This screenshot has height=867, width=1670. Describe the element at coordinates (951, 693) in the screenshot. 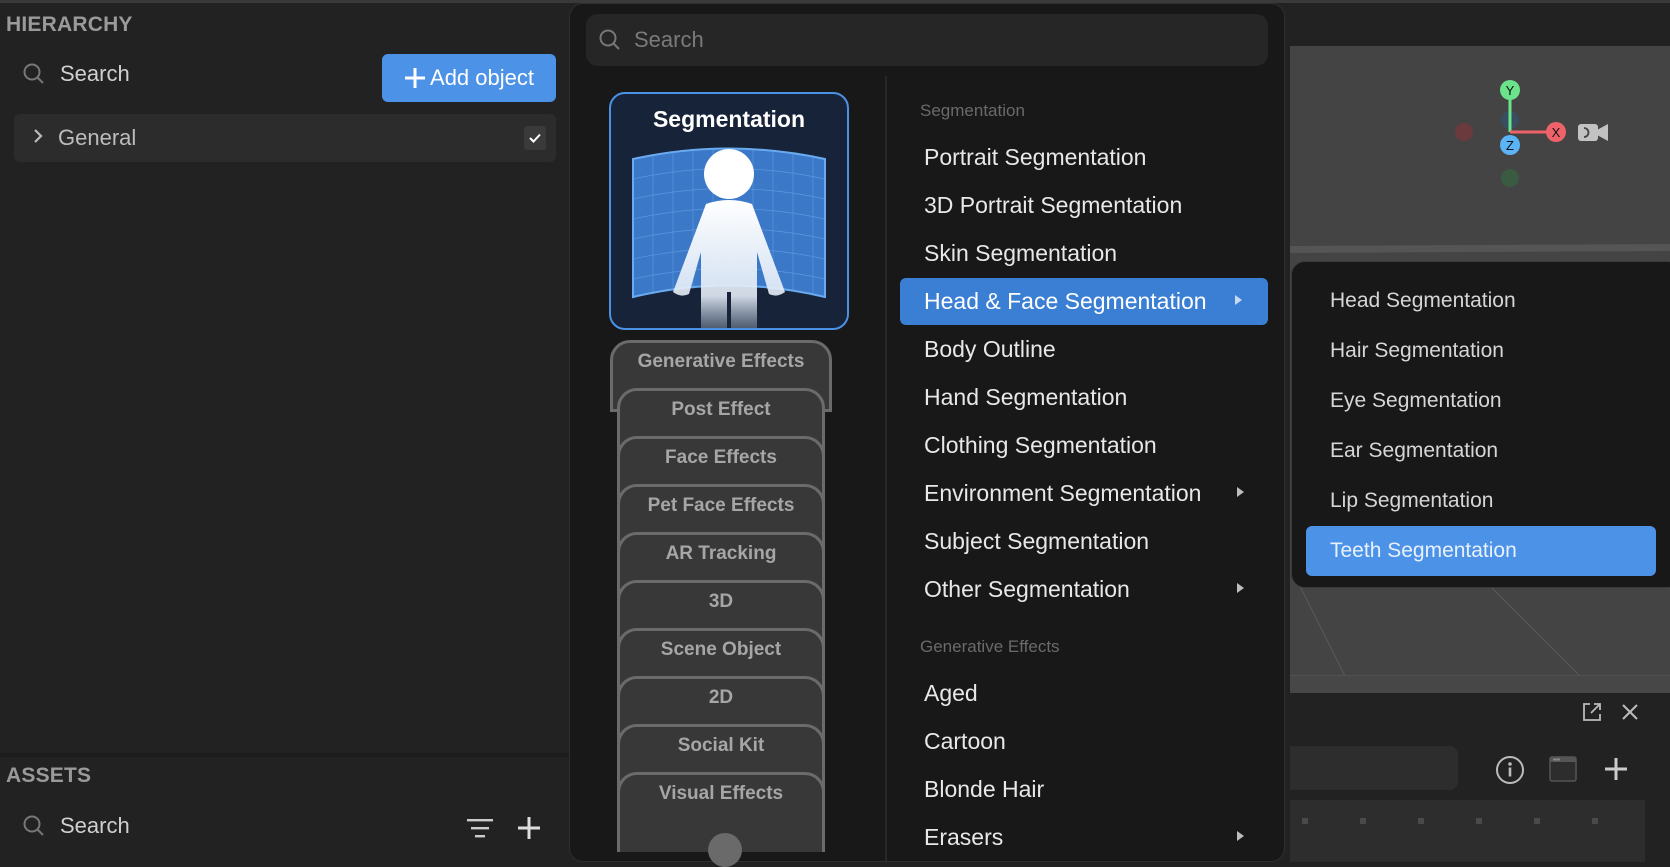

I see `menu-item-label: Aged` at that location.